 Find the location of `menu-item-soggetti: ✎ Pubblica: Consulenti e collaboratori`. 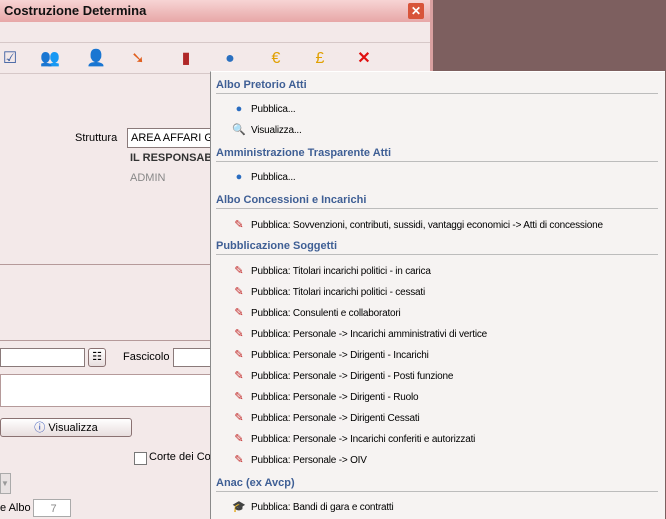

menu-item-soggetti: ✎ Pubblica: Consulenti e collaboratori is located at coordinates (316, 313).